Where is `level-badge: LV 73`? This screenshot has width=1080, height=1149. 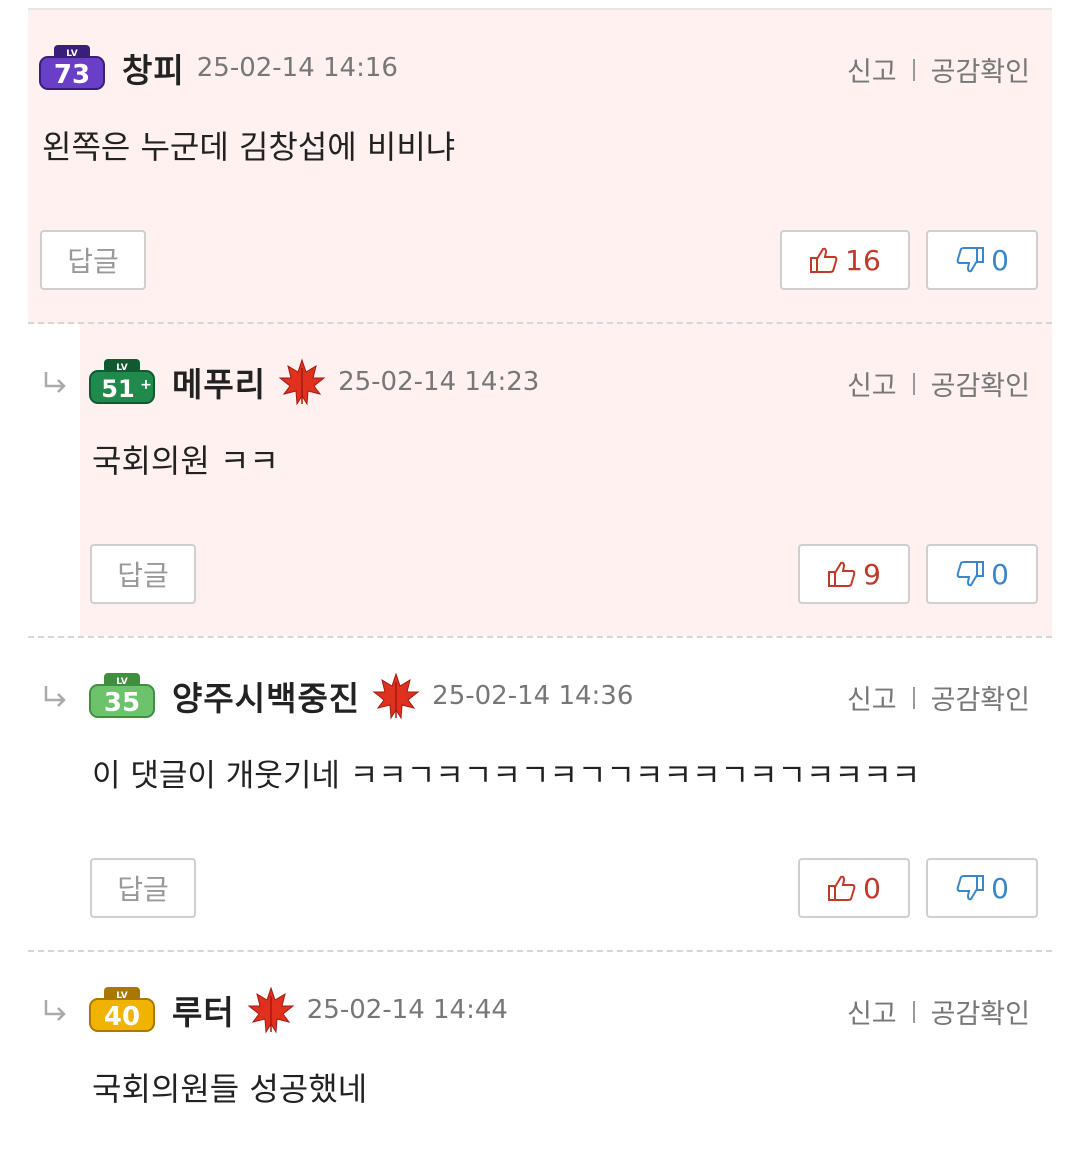 level-badge: LV 73 is located at coordinates (72, 68).